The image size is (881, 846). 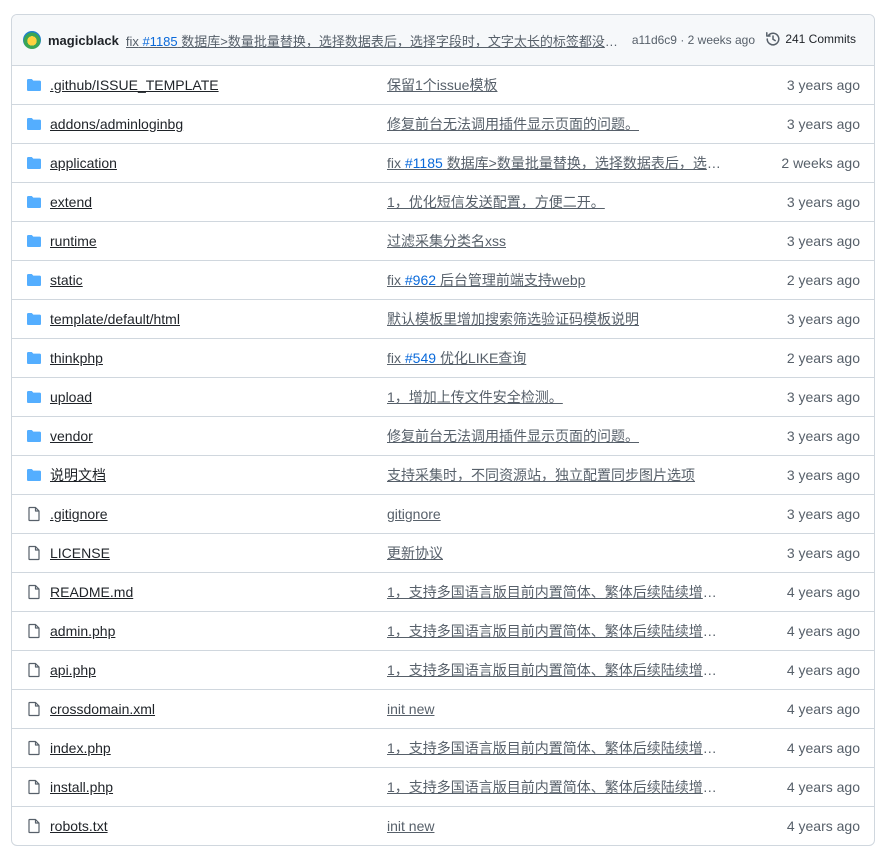 What do you see at coordinates (218, 85) in the screenshot?
I see `file-name-link: .github/ISSUE_TEMPLATE` at bounding box center [218, 85].